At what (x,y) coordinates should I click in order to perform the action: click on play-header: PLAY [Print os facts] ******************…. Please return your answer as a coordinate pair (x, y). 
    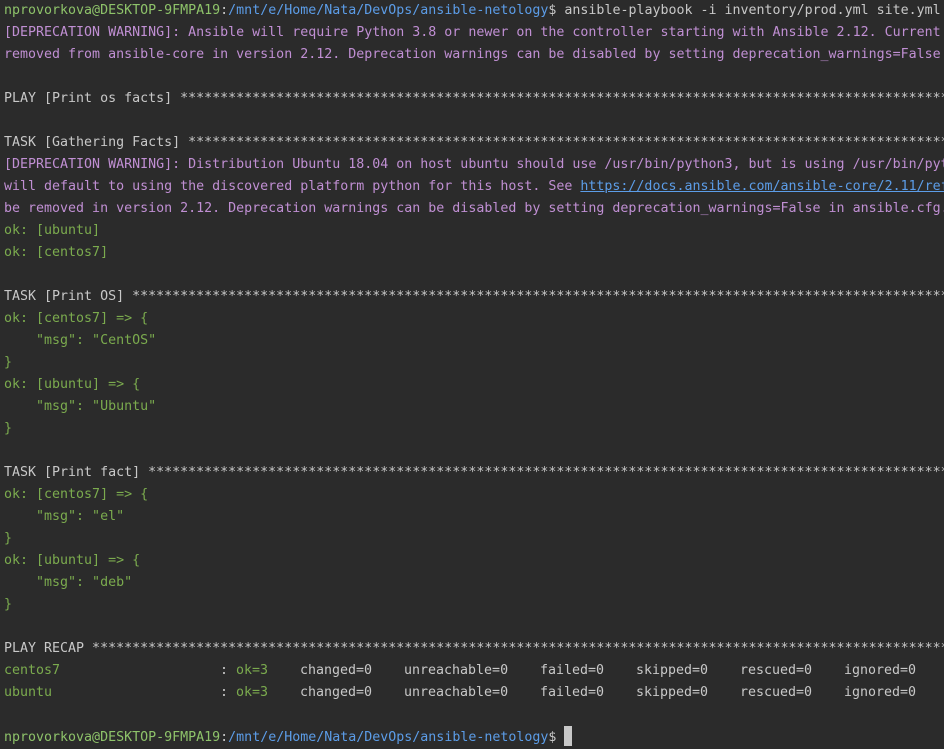
    Looking at the image, I should click on (474, 98).